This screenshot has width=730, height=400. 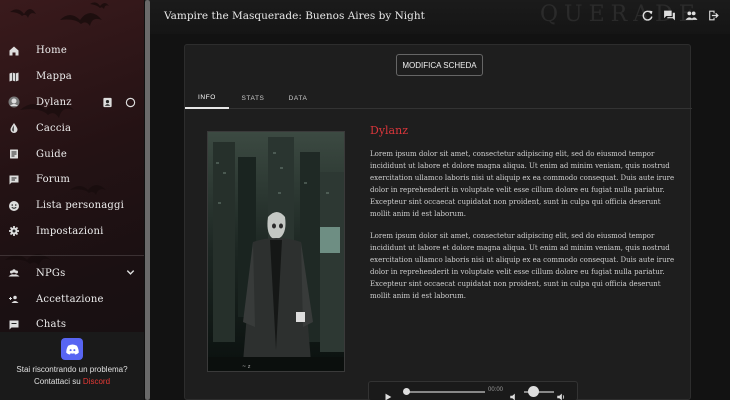 I want to click on sidebar-item-label: Guide, so click(x=51, y=154).